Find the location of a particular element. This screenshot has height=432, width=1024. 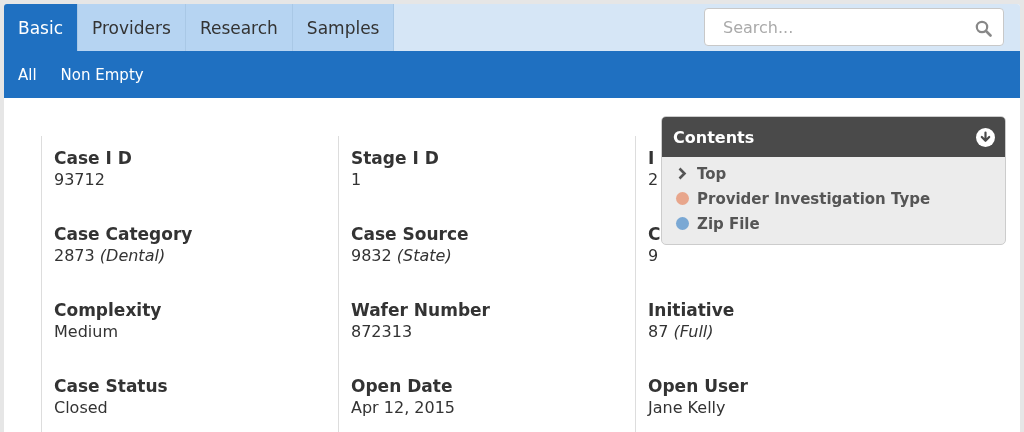

field-value: 9 is located at coordinates (653, 255).